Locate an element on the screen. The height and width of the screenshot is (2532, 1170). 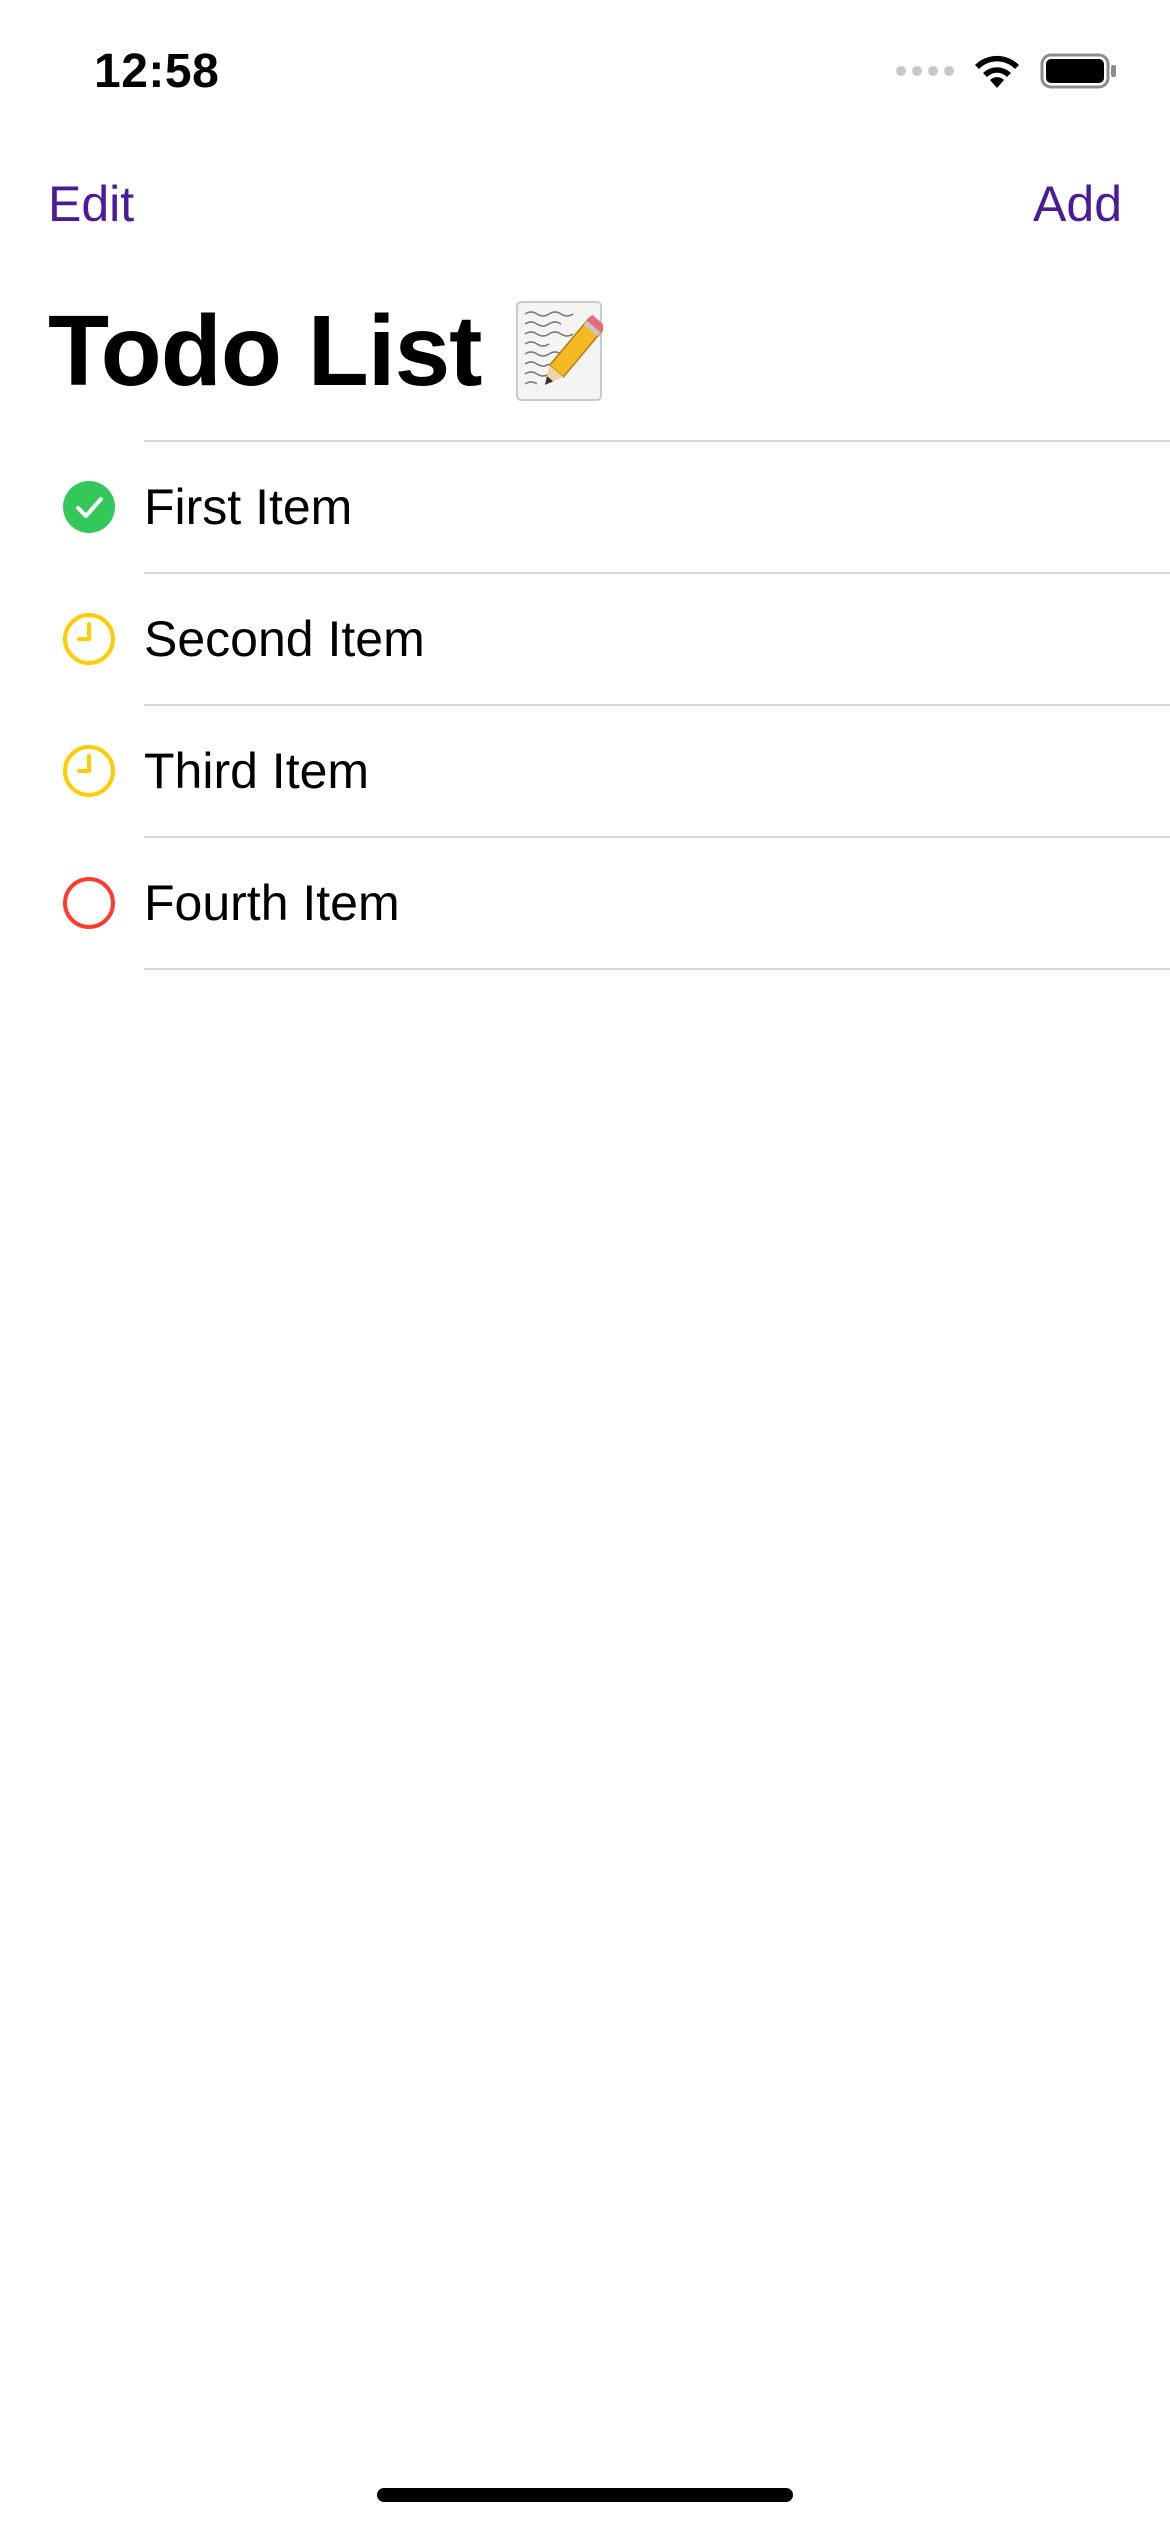
status-bar: 12:58 is located at coordinates (585, 70).